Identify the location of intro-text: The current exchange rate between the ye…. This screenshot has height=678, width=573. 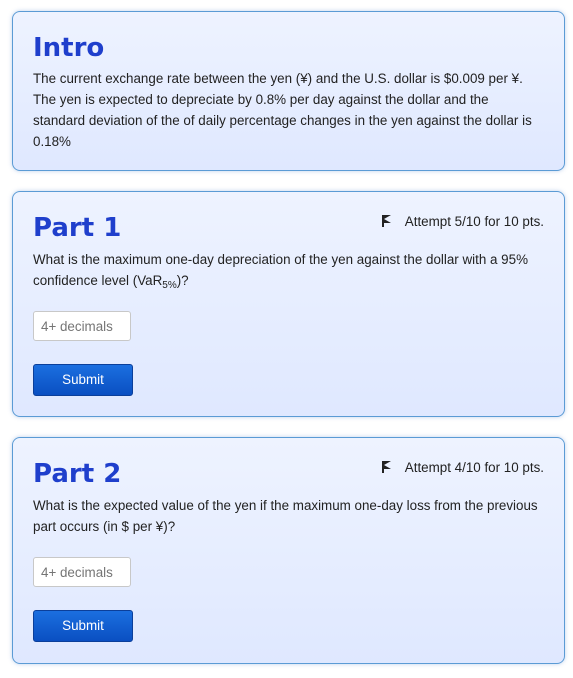
(282, 110).